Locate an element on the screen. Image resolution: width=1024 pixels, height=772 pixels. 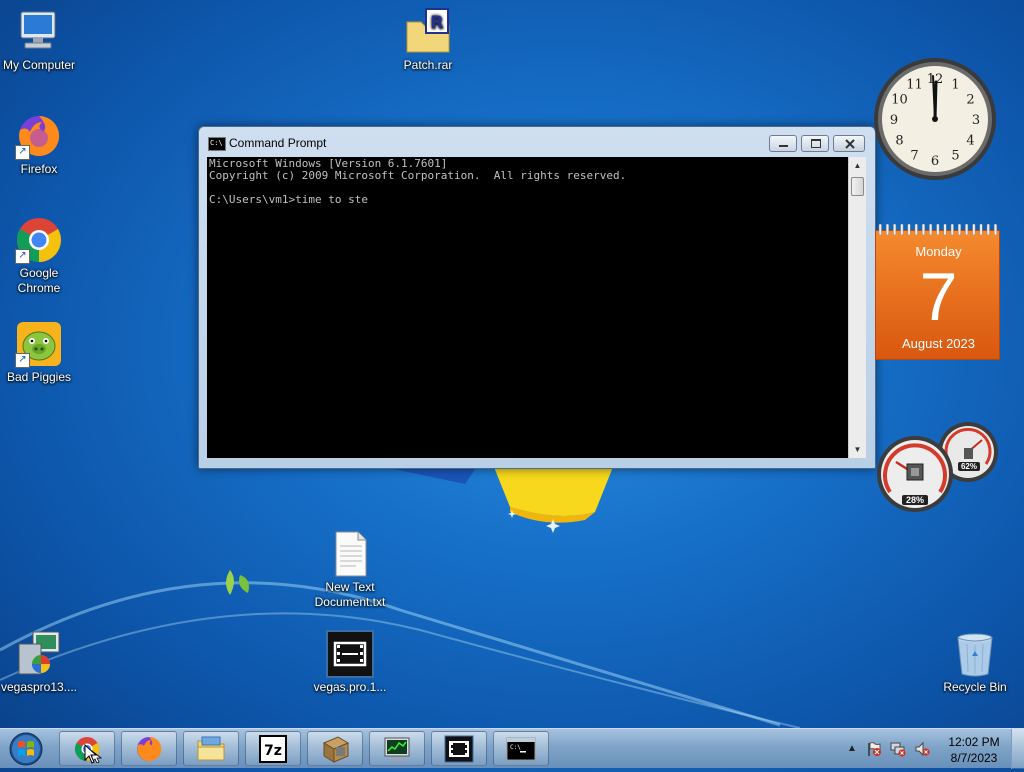
taskbar-button-vegas is located at coordinates (459, 748).